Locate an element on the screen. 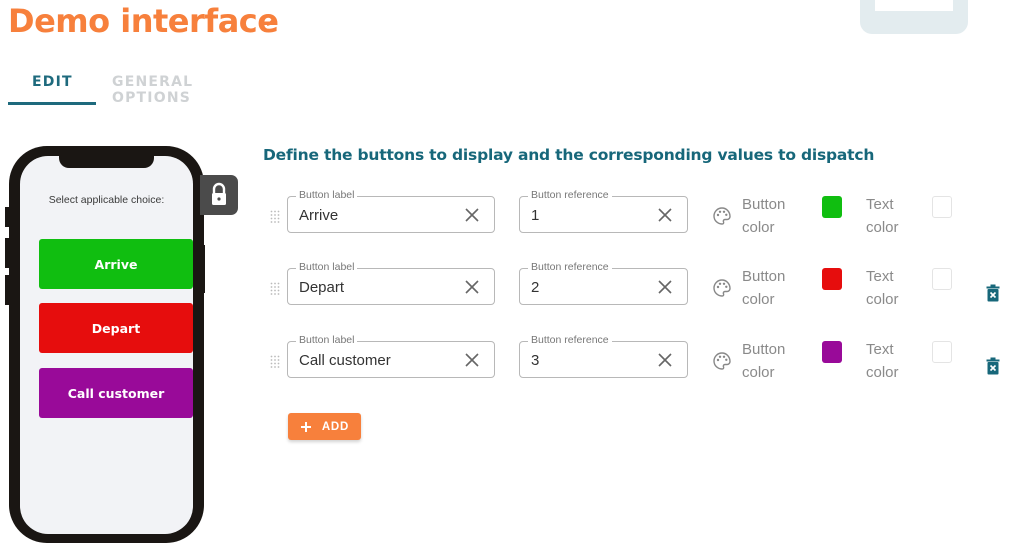  page-title: Demo interface is located at coordinates (143, 21).